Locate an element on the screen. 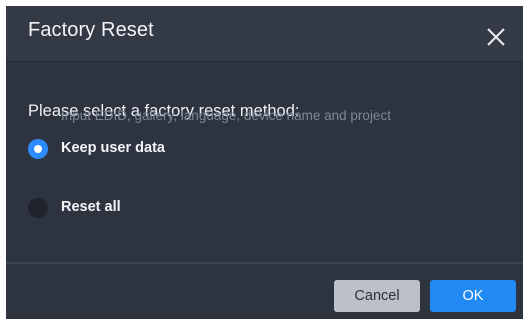 The image size is (529, 325). footer-divider is located at coordinates (264, 263).